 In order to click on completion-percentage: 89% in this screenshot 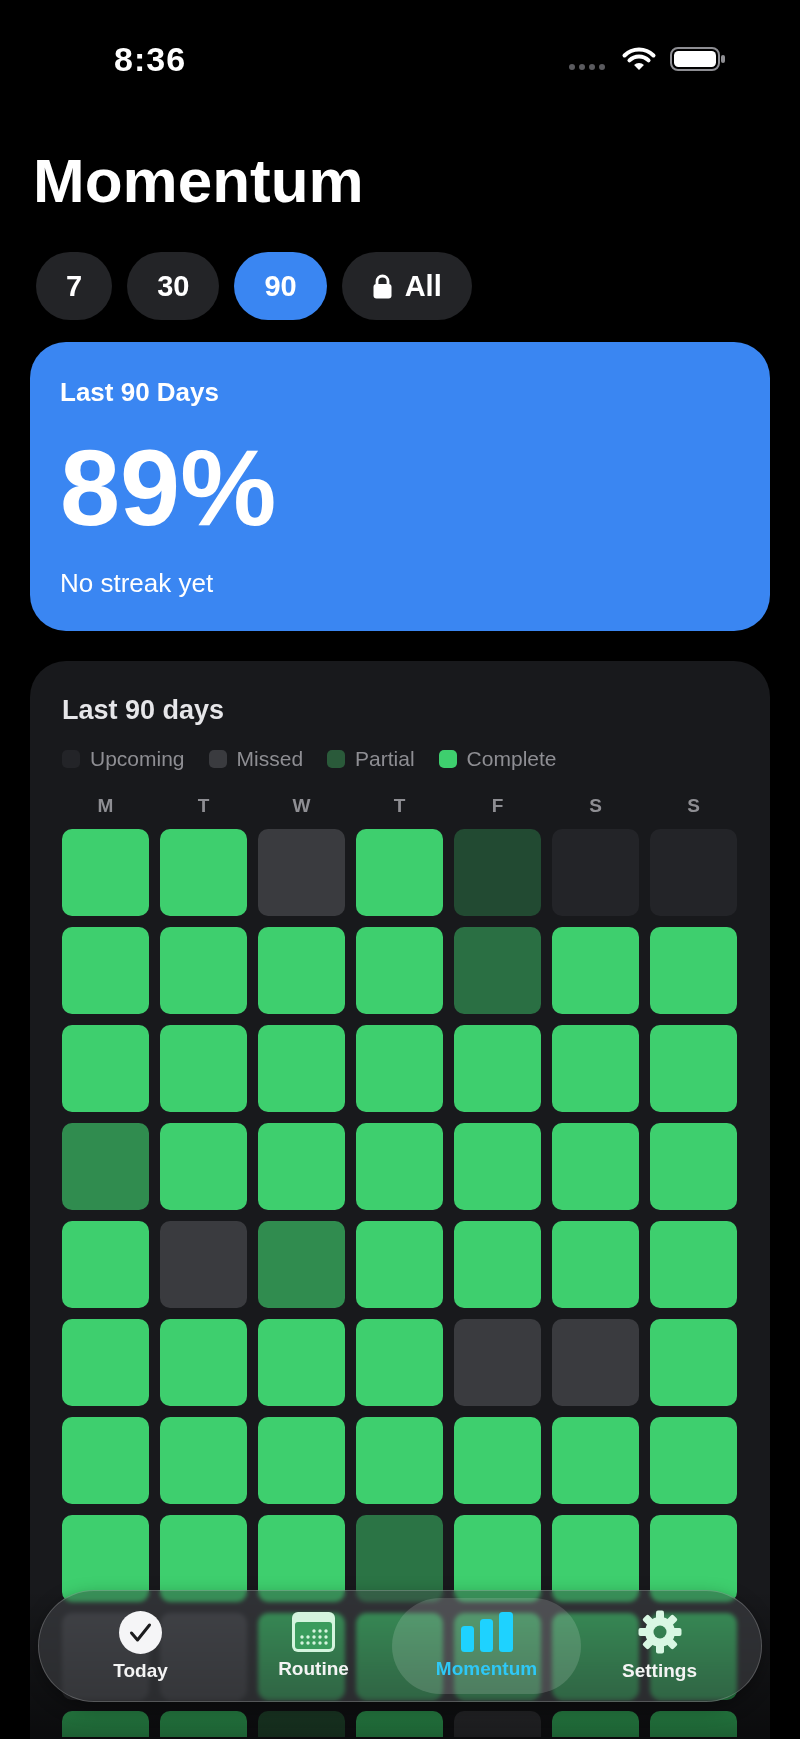, I will do `click(169, 488)`.